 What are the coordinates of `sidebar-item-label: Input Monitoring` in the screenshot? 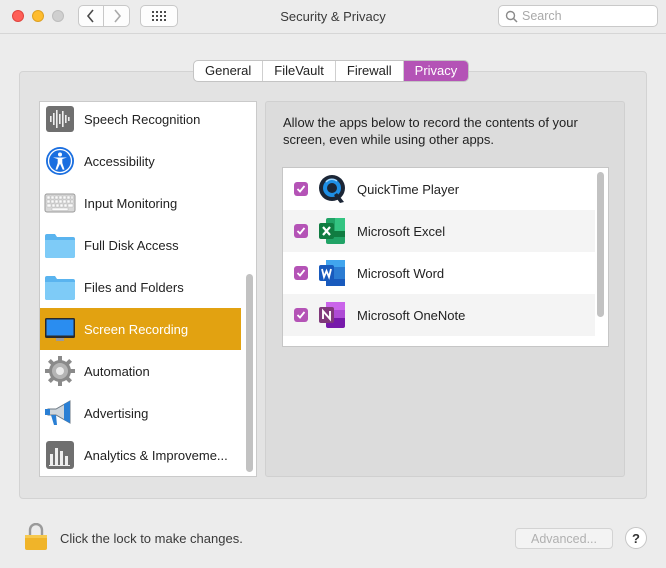 It's located at (131, 203).